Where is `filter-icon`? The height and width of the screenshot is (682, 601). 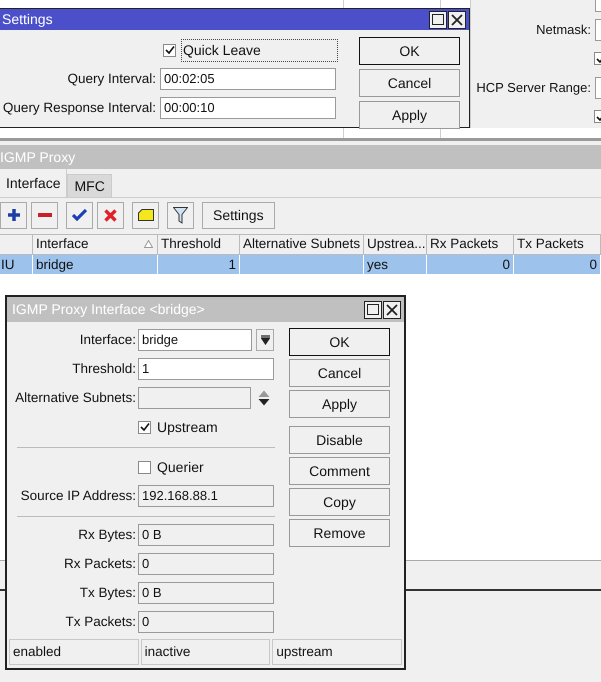 filter-icon is located at coordinates (180, 215).